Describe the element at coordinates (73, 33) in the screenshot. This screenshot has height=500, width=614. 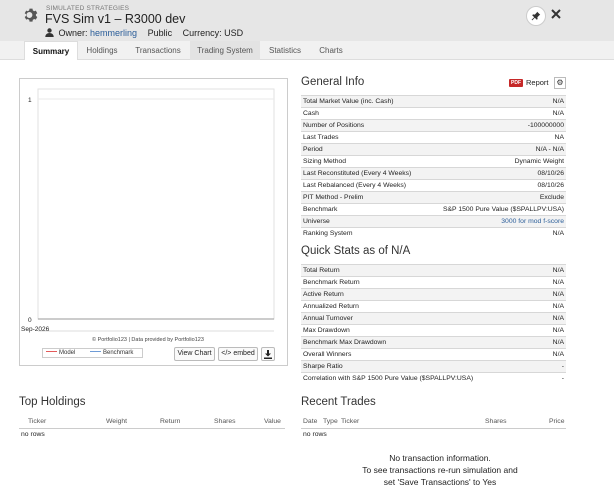
I see `owner-label: Owner:` at that location.